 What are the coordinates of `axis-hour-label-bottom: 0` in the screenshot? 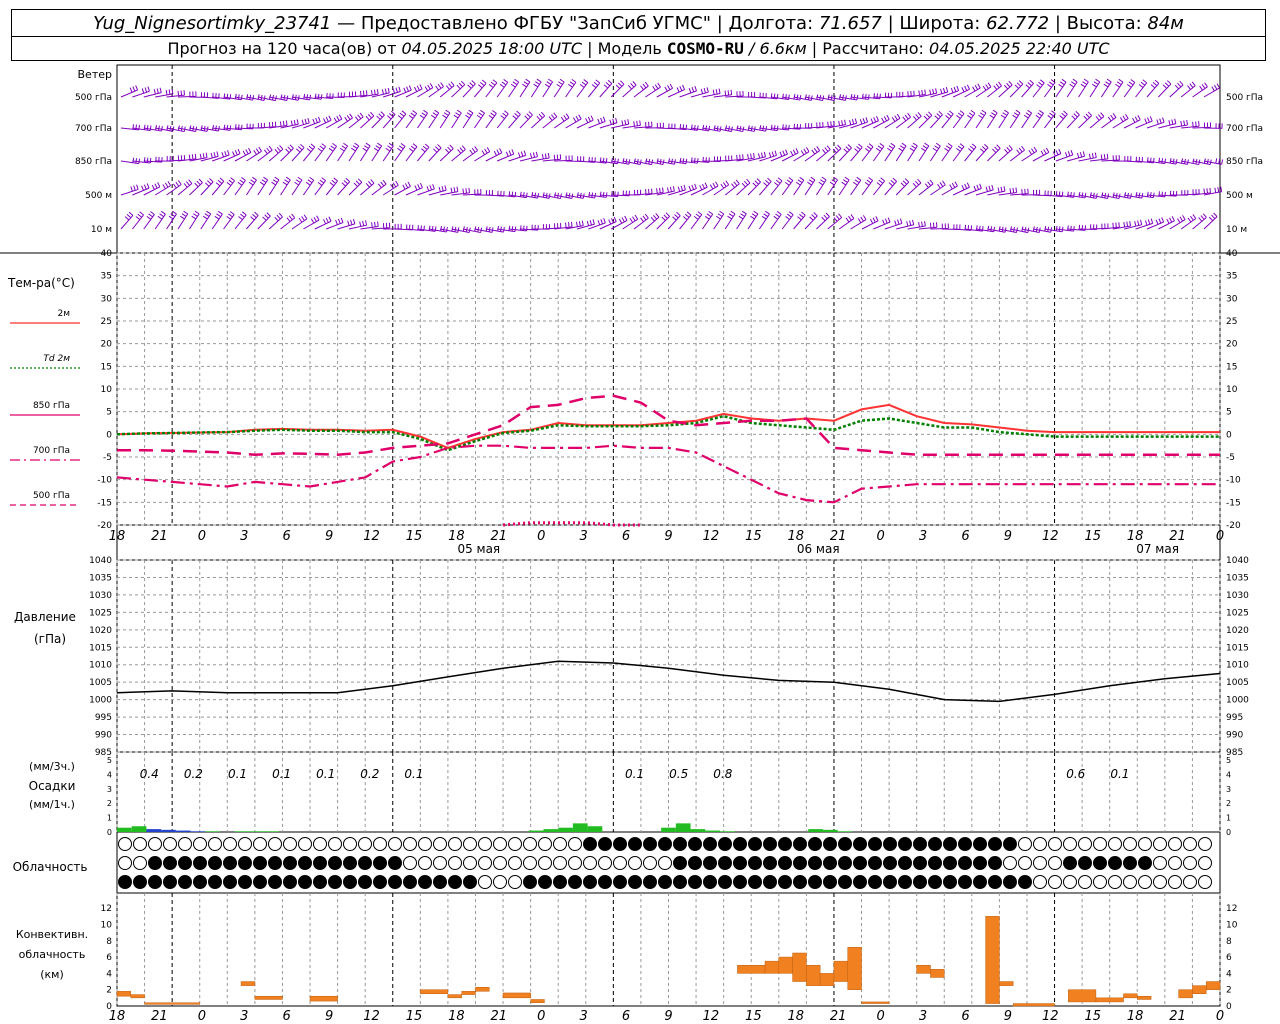 It's located at (202, 1016).